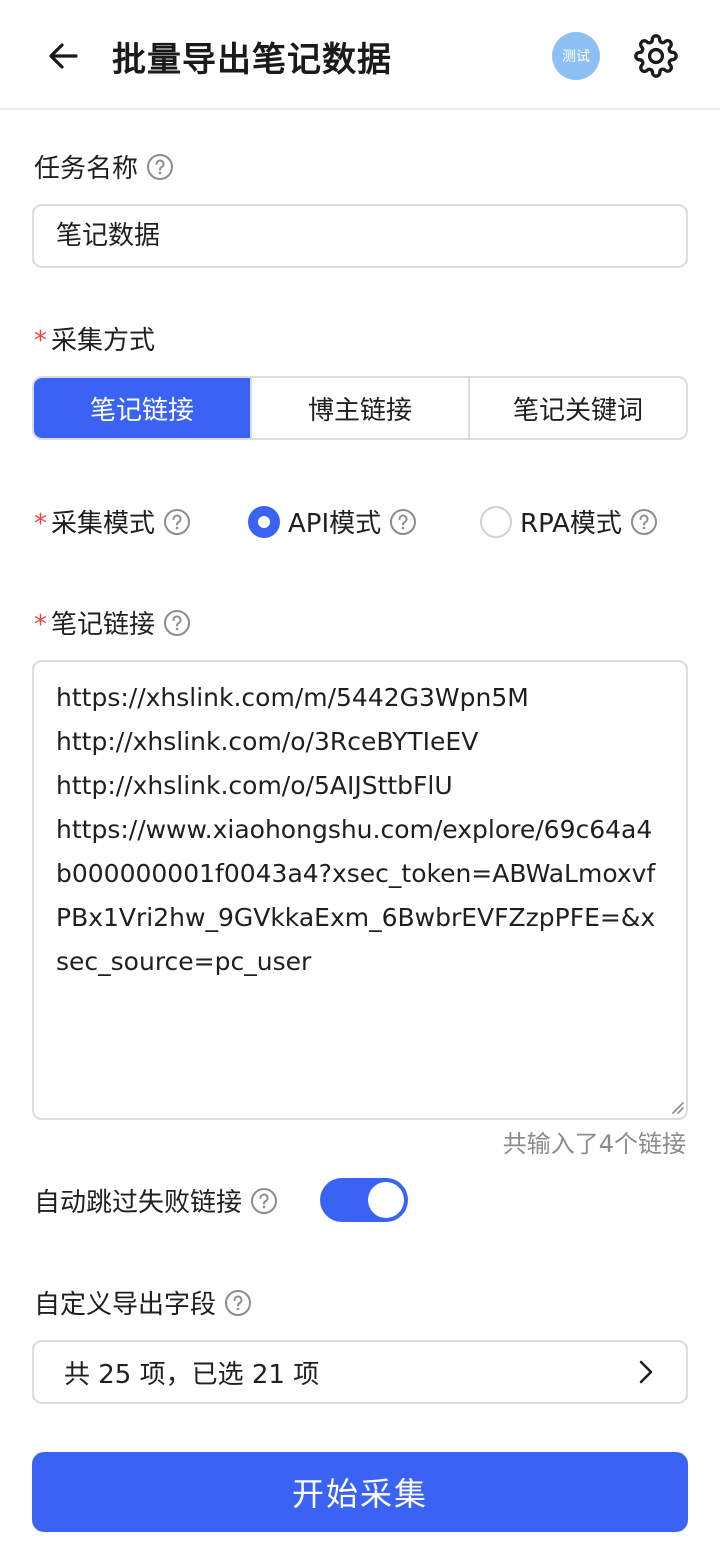  Describe the element at coordinates (142, 408) in the screenshot. I see `segment-note-link: 笔记链接` at that location.